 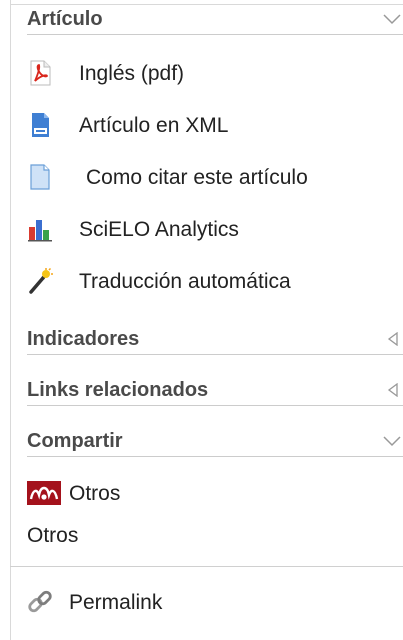 What do you see at coordinates (197, 177) in the screenshot?
I see `article-link-cite-label: Como citar este artículo` at bounding box center [197, 177].